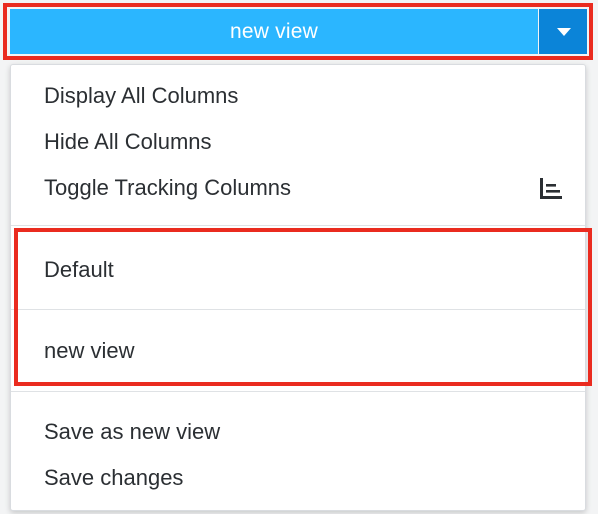 The image size is (598, 514). Describe the element at coordinates (114, 477) in the screenshot. I see `menu-item-label: Save changes` at that location.